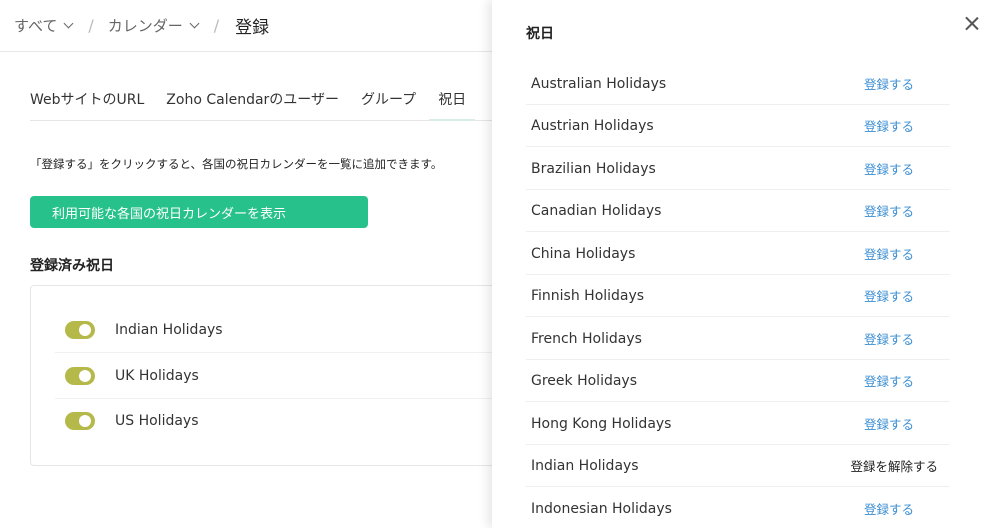  I want to click on tab-bar: WebサイトのURL Zoho Calendarのユーザー グループ 祝日, so click(261, 100).